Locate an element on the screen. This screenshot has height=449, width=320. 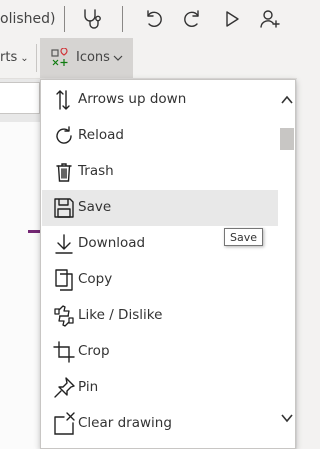
like-dislike-icon is located at coordinates (64, 316).